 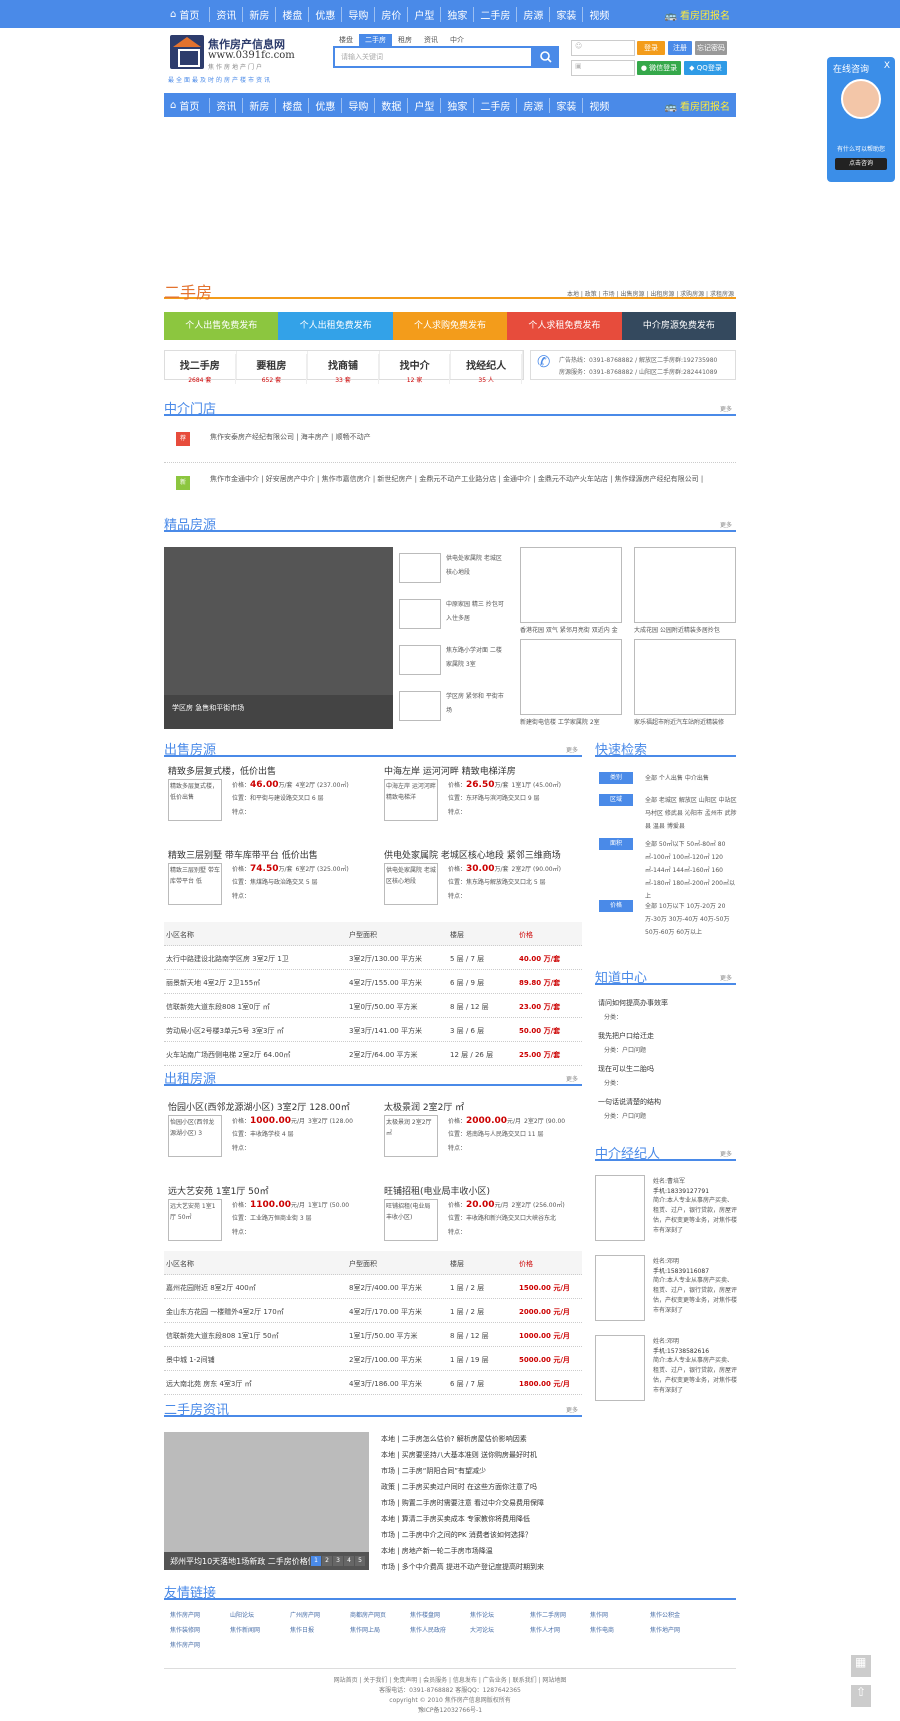 What do you see at coordinates (475, 658) in the screenshot?
I see `featured-thumb-label: 焦东路小学对面 二楼家属院 3室` at bounding box center [475, 658].